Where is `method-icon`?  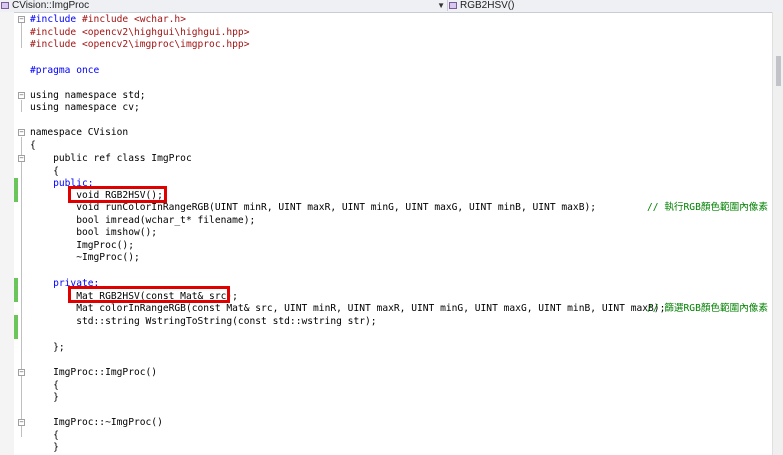 method-icon is located at coordinates (453, 5).